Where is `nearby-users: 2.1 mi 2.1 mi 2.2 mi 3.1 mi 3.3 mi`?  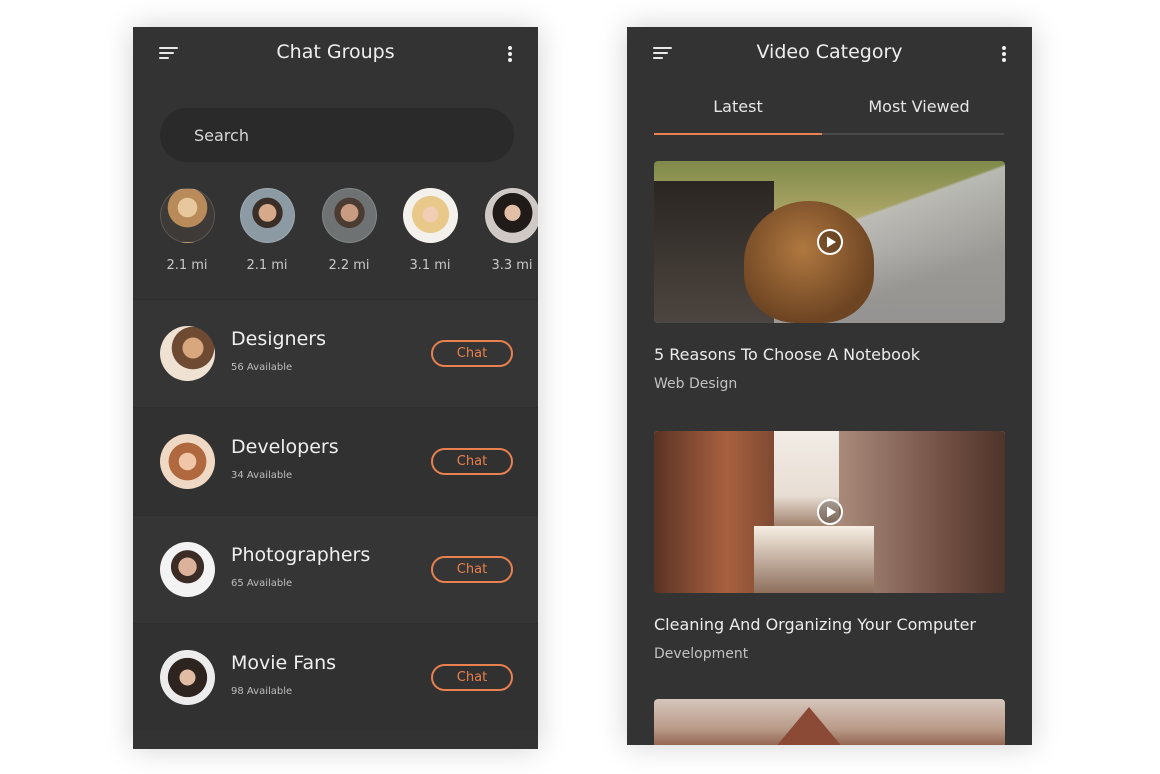 nearby-users: 2.1 mi 2.1 mi 2.2 mi 3.1 mi 3.3 mi is located at coordinates (335, 239).